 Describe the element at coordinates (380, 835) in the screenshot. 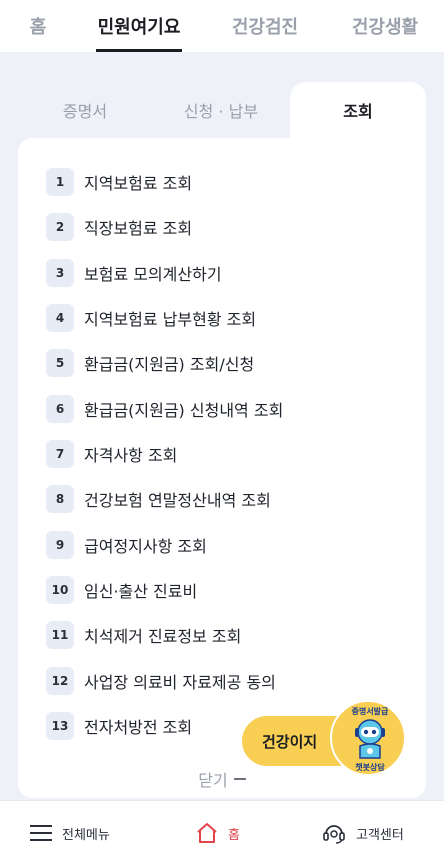

I see `customer-center-label: 고객센터` at that location.